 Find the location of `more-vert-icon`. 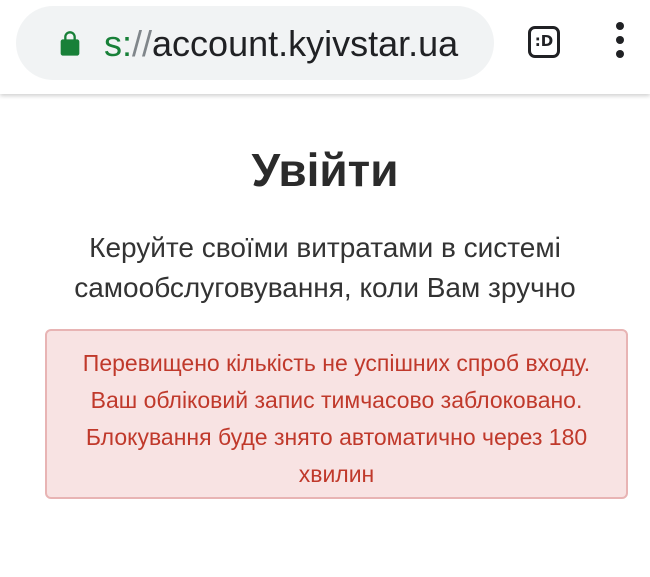

more-vert-icon is located at coordinates (620, 43).